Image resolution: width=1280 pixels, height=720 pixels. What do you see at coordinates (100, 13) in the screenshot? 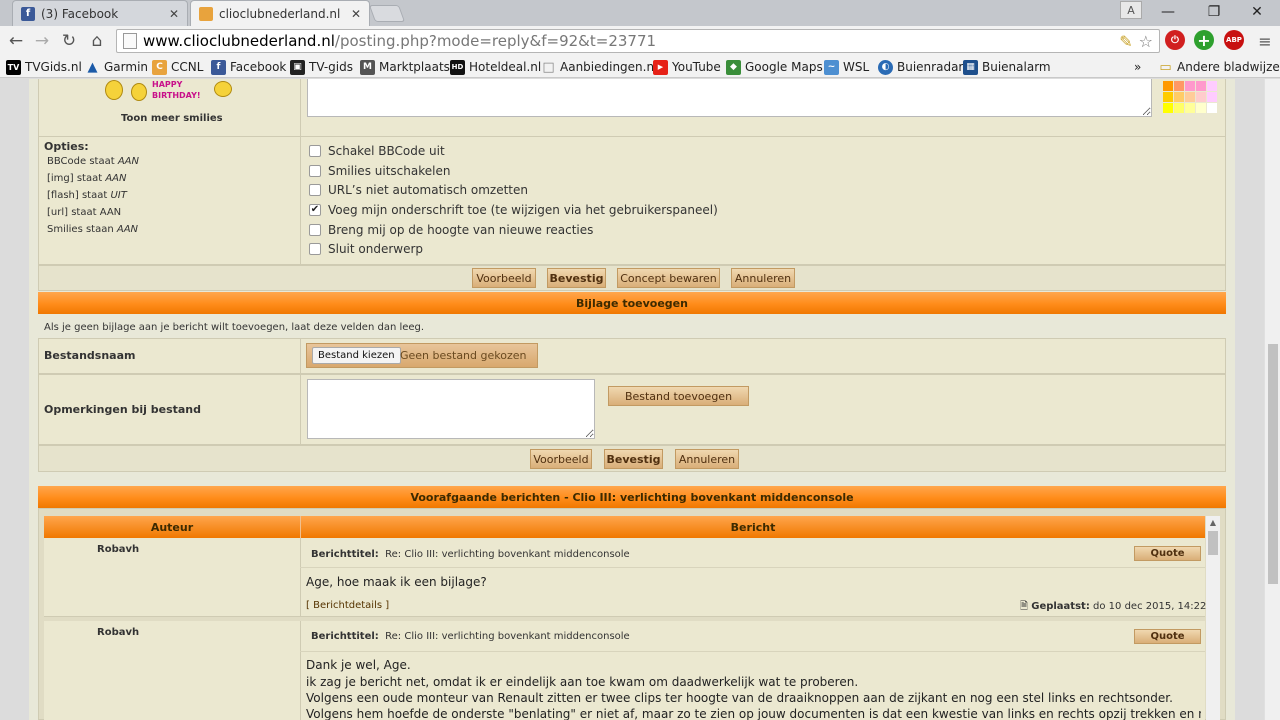
I see `tab-facebook: f (3) Facebook ✕` at bounding box center [100, 13].